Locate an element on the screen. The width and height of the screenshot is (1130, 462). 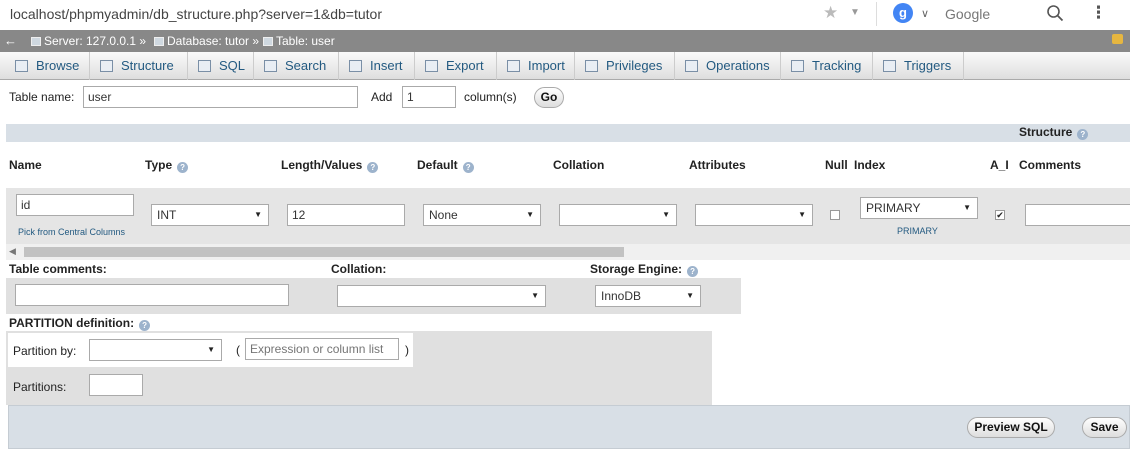
back-arrow-icon: ← is located at coordinates (10, 40).